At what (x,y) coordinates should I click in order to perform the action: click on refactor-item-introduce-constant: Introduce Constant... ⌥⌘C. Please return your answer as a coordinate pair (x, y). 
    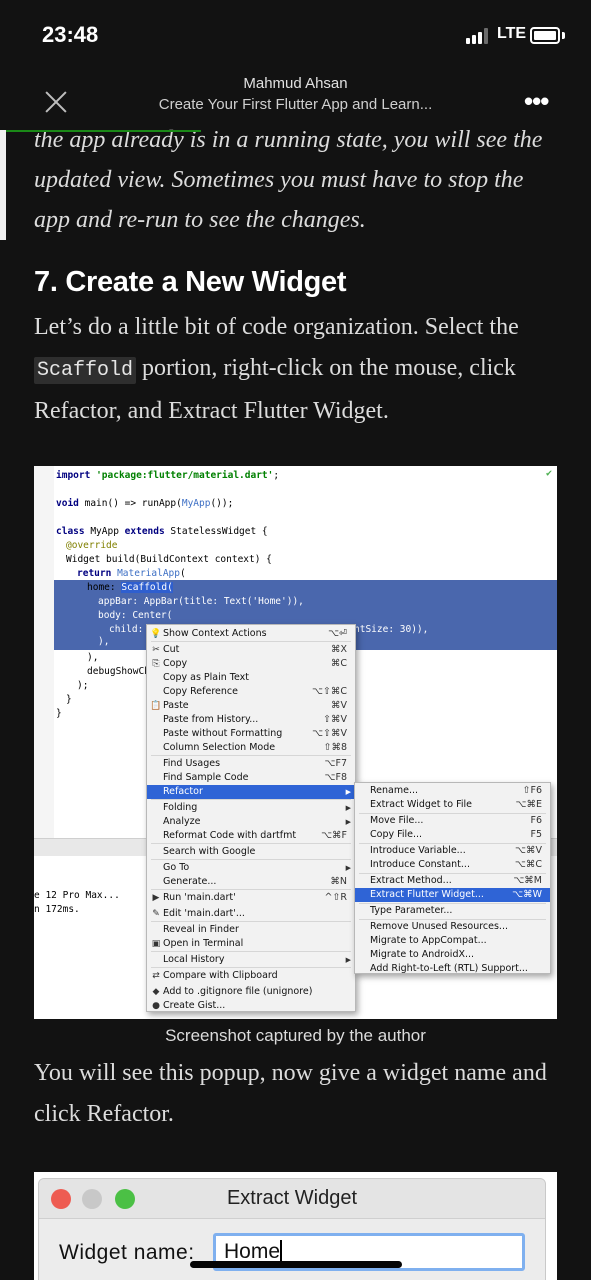
    Looking at the image, I should click on (452, 865).